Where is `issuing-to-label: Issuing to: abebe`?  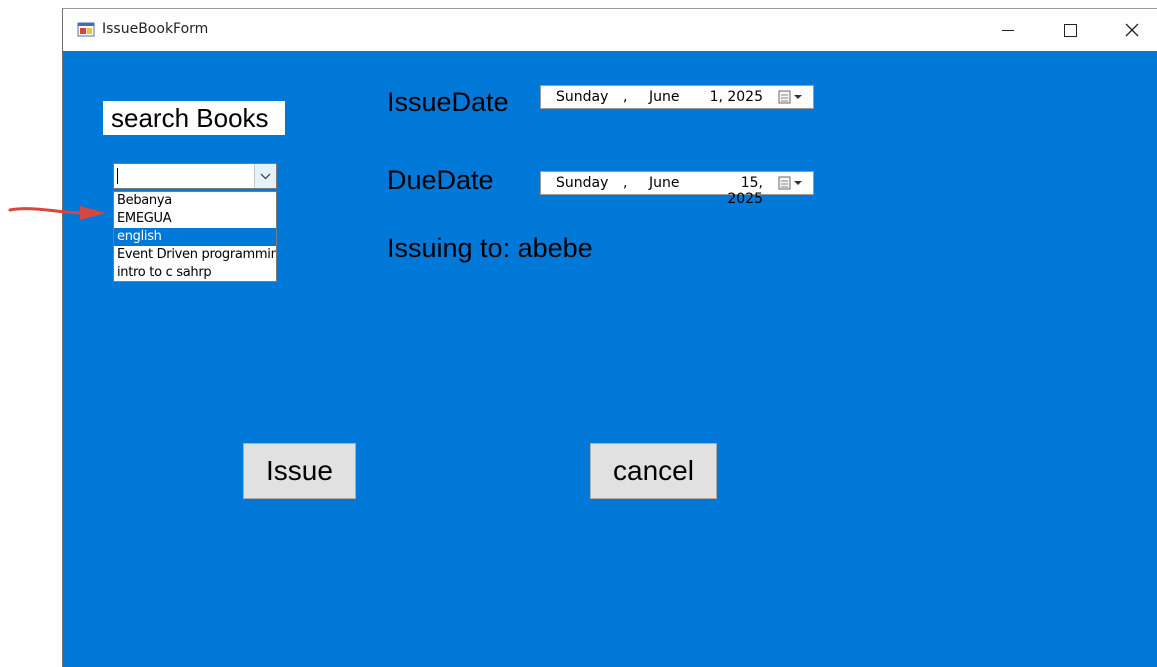
issuing-to-label: Issuing to: abebe is located at coordinates (490, 248).